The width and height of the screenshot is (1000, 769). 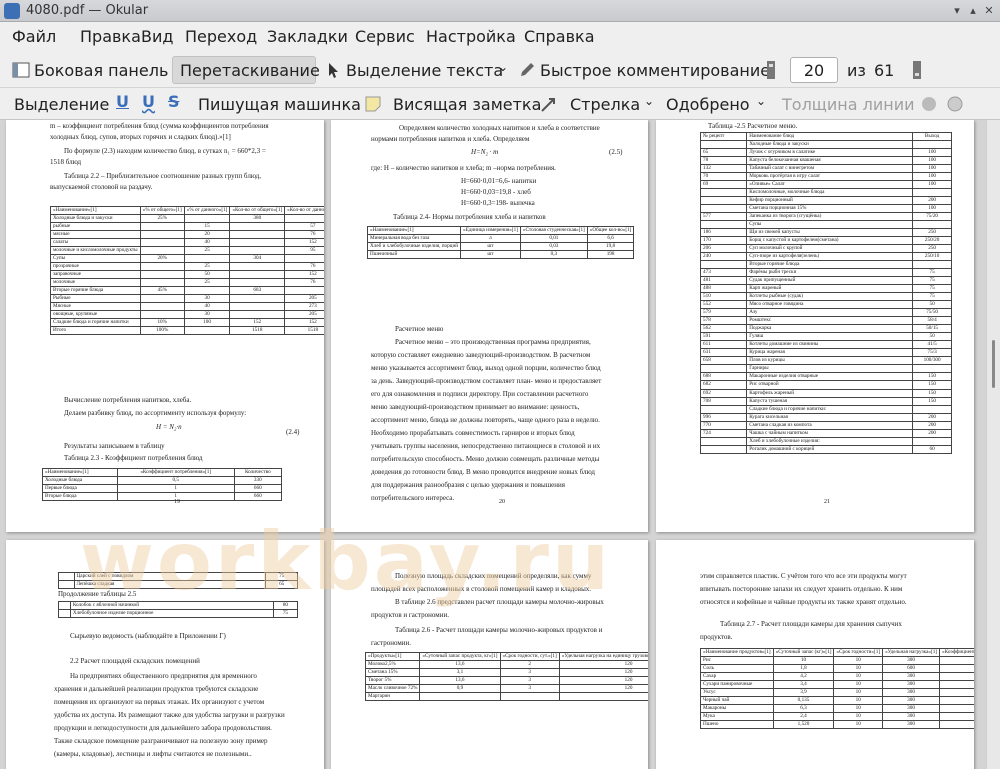 I want to click on table-cell: шт, so click(x=490, y=247).